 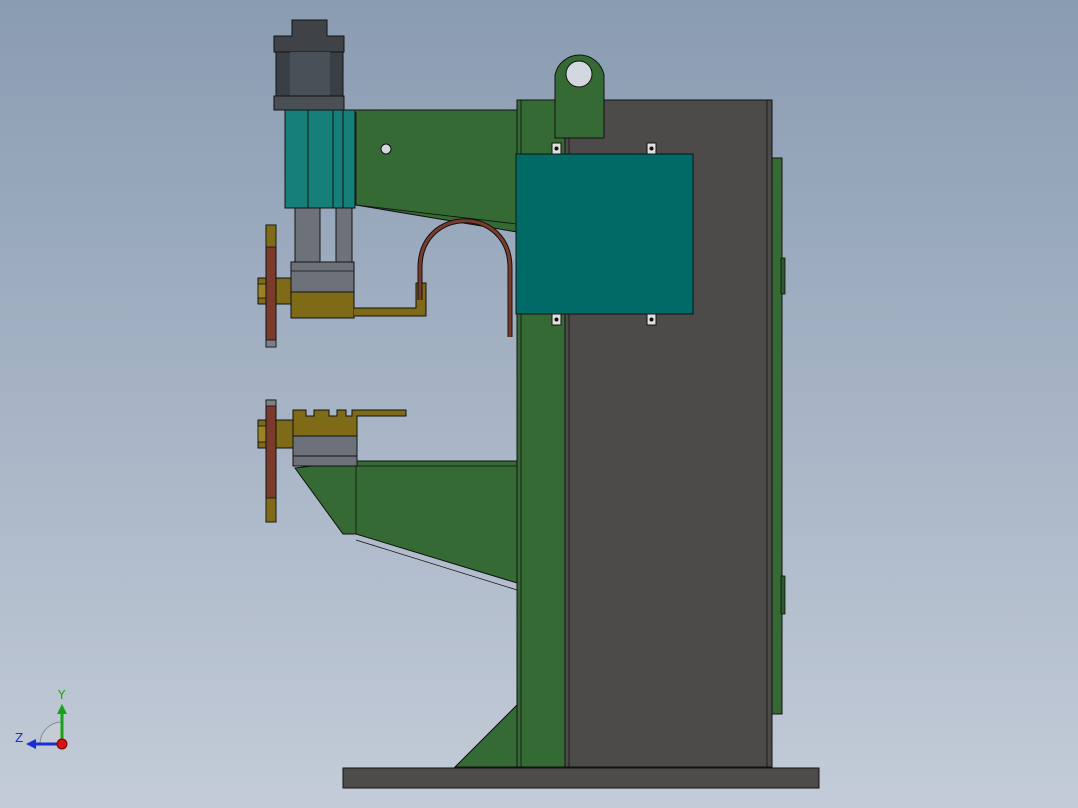 What do you see at coordinates (604, 234) in the screenshot?
I see `control-panel` at bounding box center [604, 234].